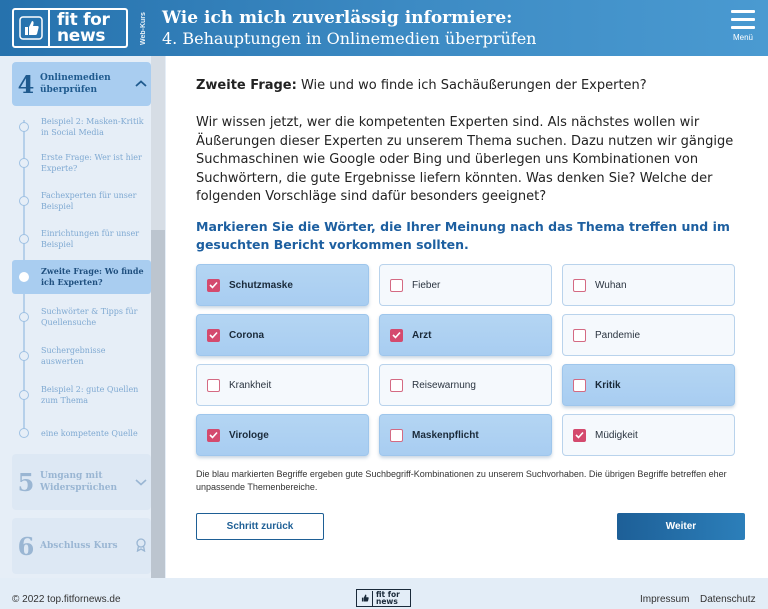 The width and height of the screenshot is (768, 609). I want to click on sidebar-step: Suchwörter & Tipps für Quellensuche, so click(81, 317).